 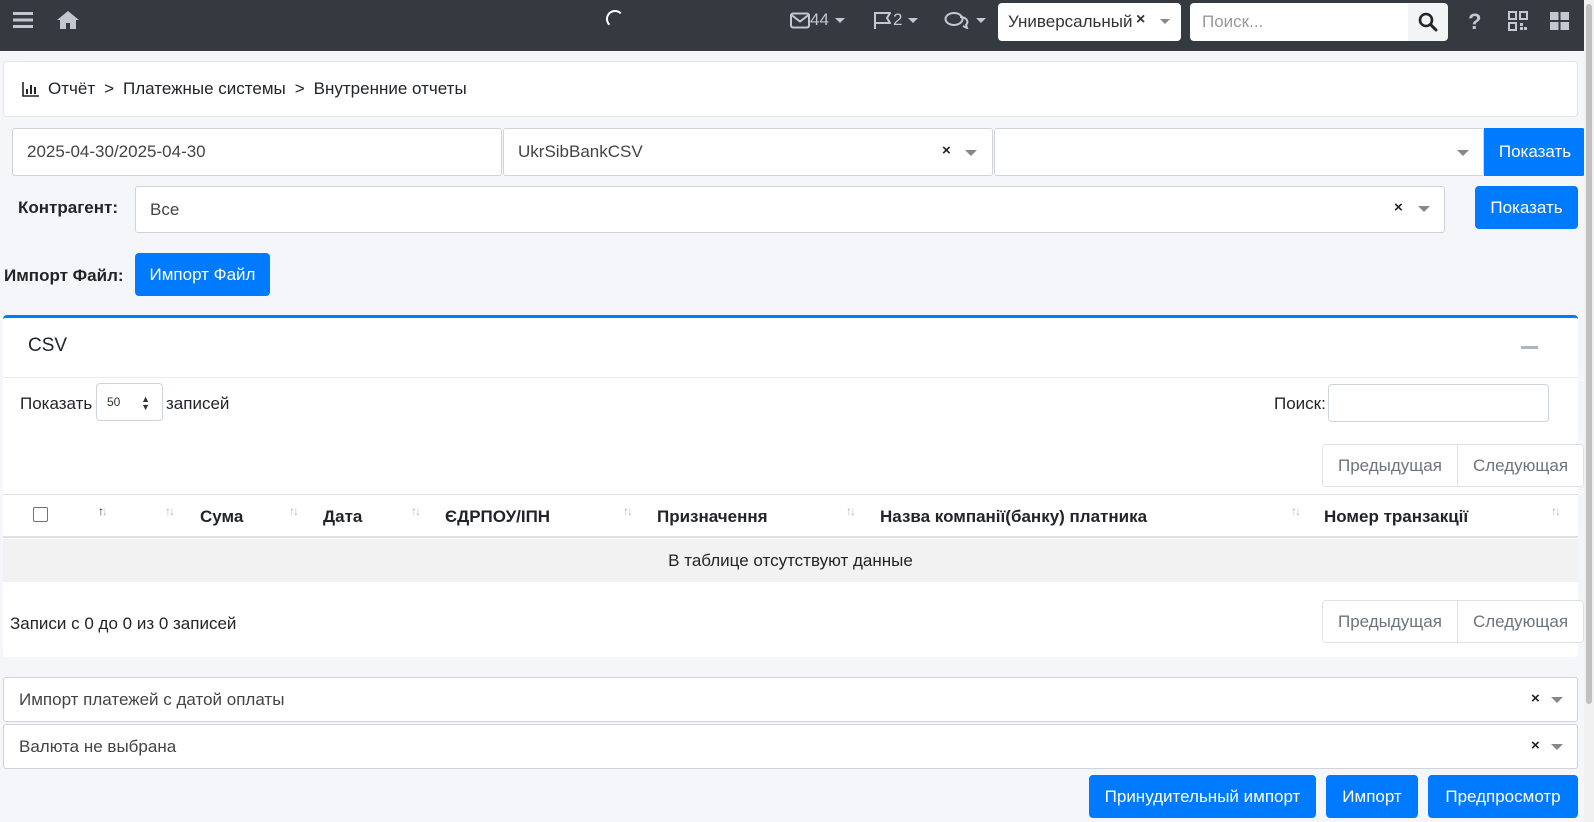 I want to click on chat-dropdown, so click(x=965, y=20).